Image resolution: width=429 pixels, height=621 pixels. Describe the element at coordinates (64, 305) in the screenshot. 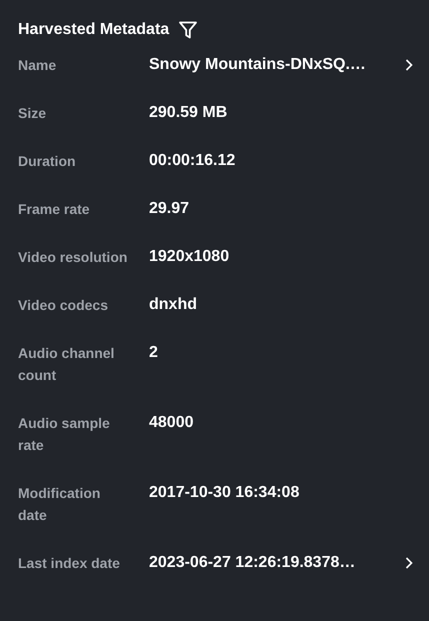

I see `field-label: Video codecs` at that location.